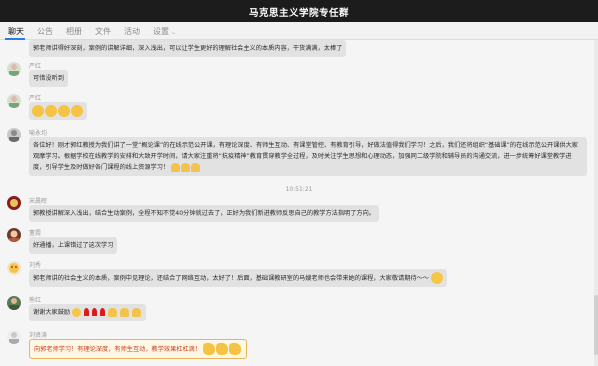 This screenshot has width=598, height=366. What do you see at coordinates (35, 300) in the screenshot?
I see `sender-name: 熊红` at bounding box center [35, 300].